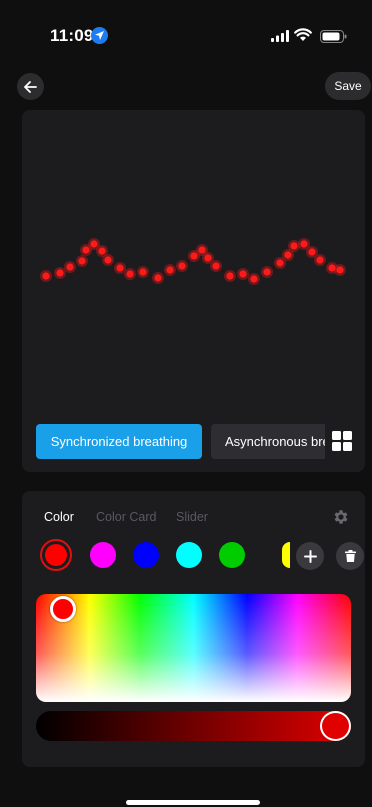 Image resolution: width=372 pixels, height=807 pixels. Describe the element at coordinates (146, 555) in the screenshot. I see `color-swatch-blue` at that location.